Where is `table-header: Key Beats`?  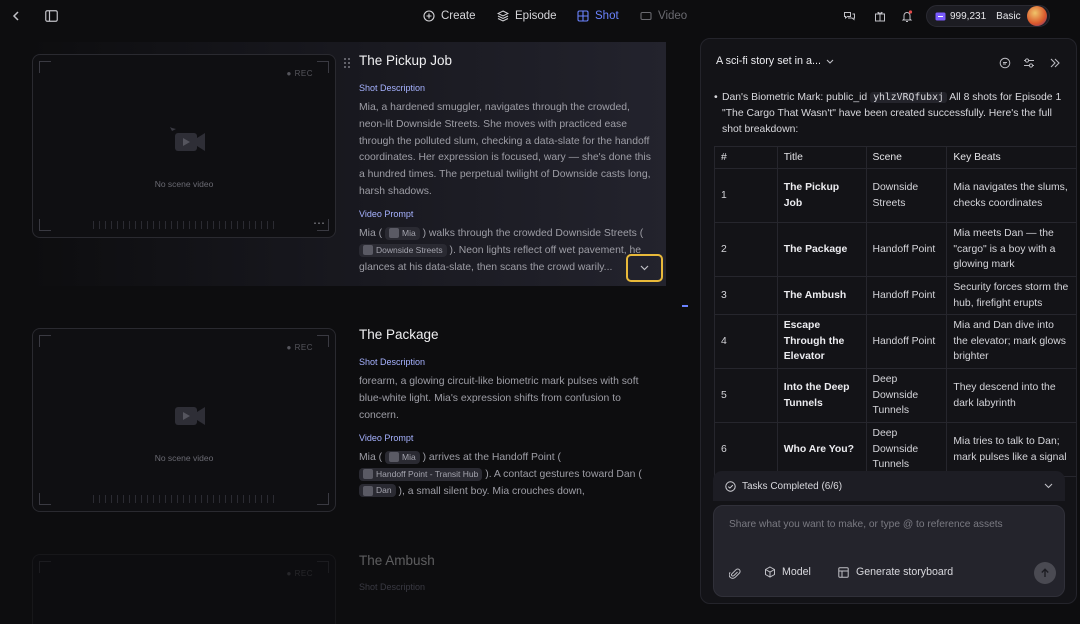 table-header: Key Beats is located at coordinates (1011, 157).